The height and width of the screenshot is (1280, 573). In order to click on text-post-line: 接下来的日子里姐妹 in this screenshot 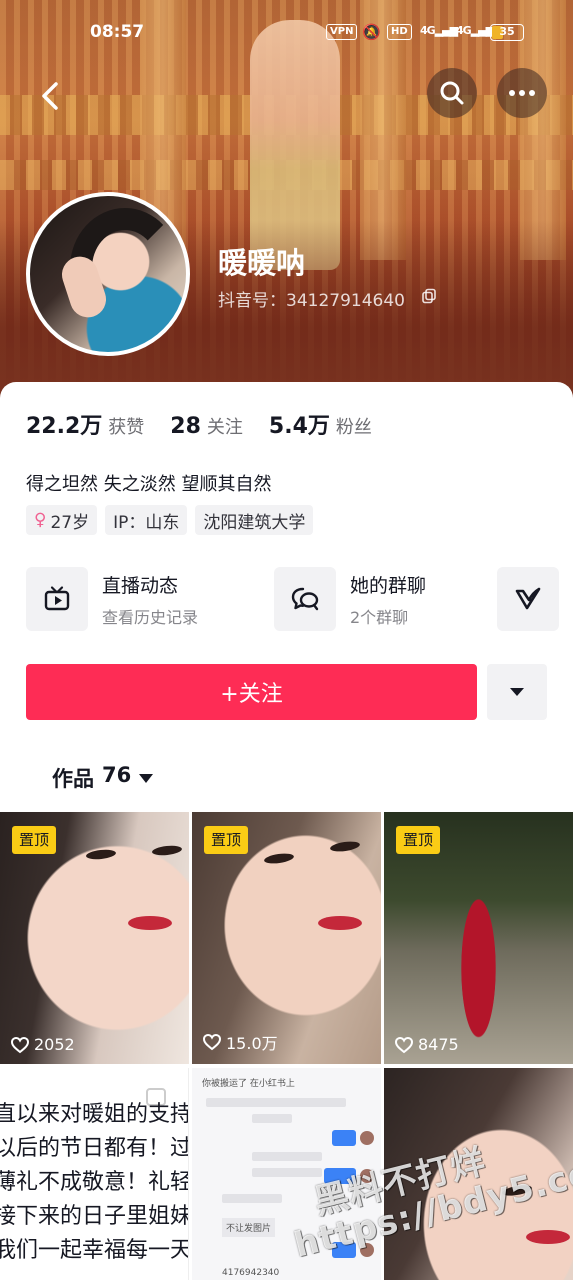, I will do `click(94, 1216)`.